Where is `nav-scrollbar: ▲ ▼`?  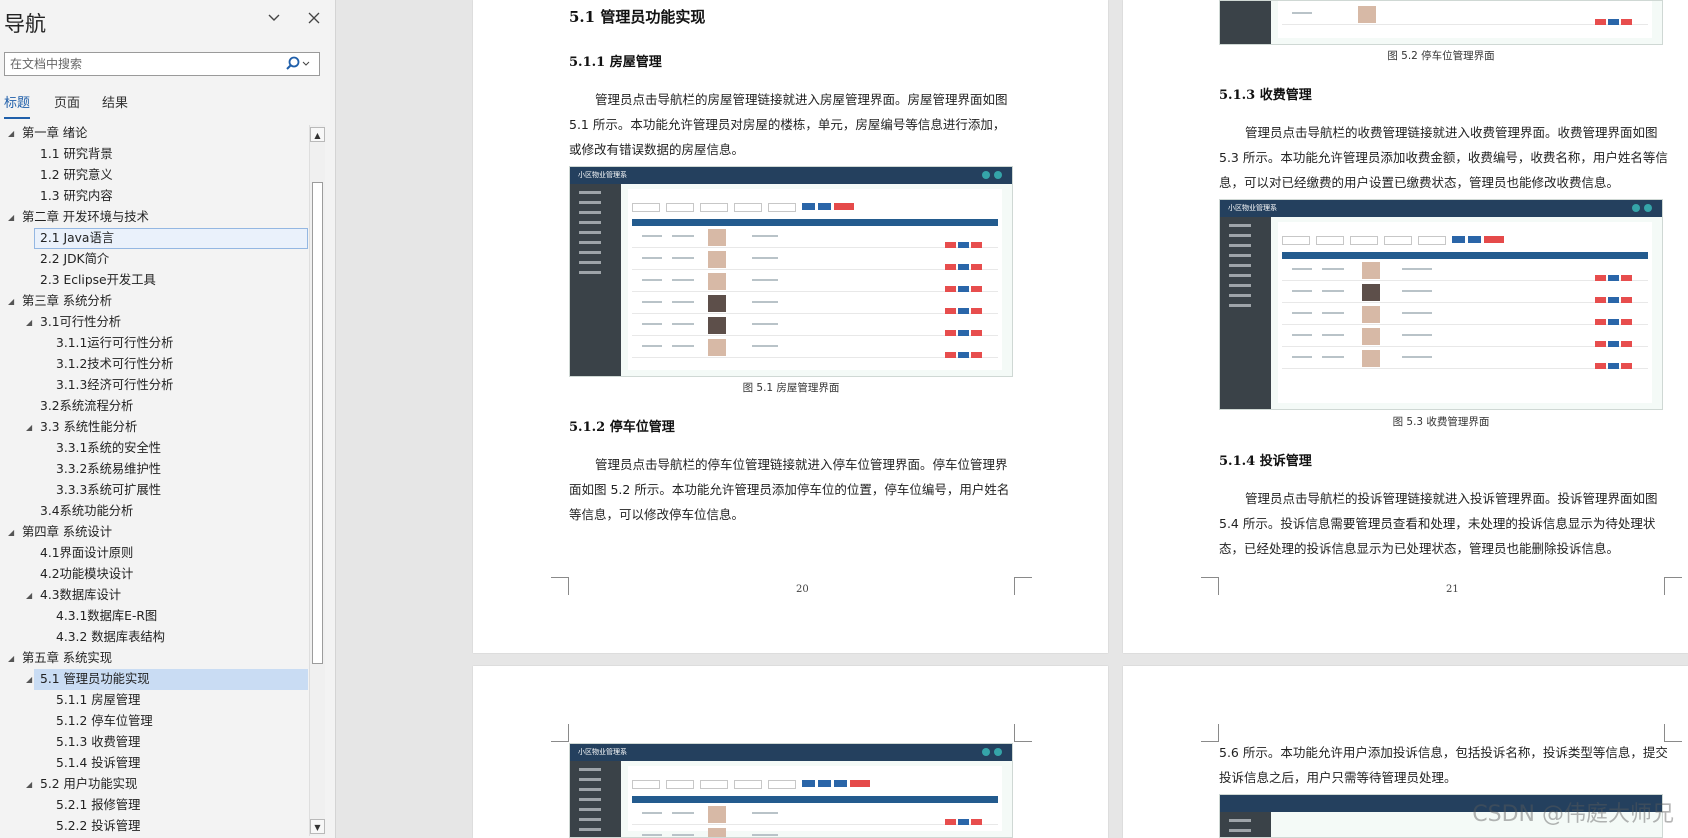 nav-scrollbar: ▲ ▼ is located at coordinates (317, 480).